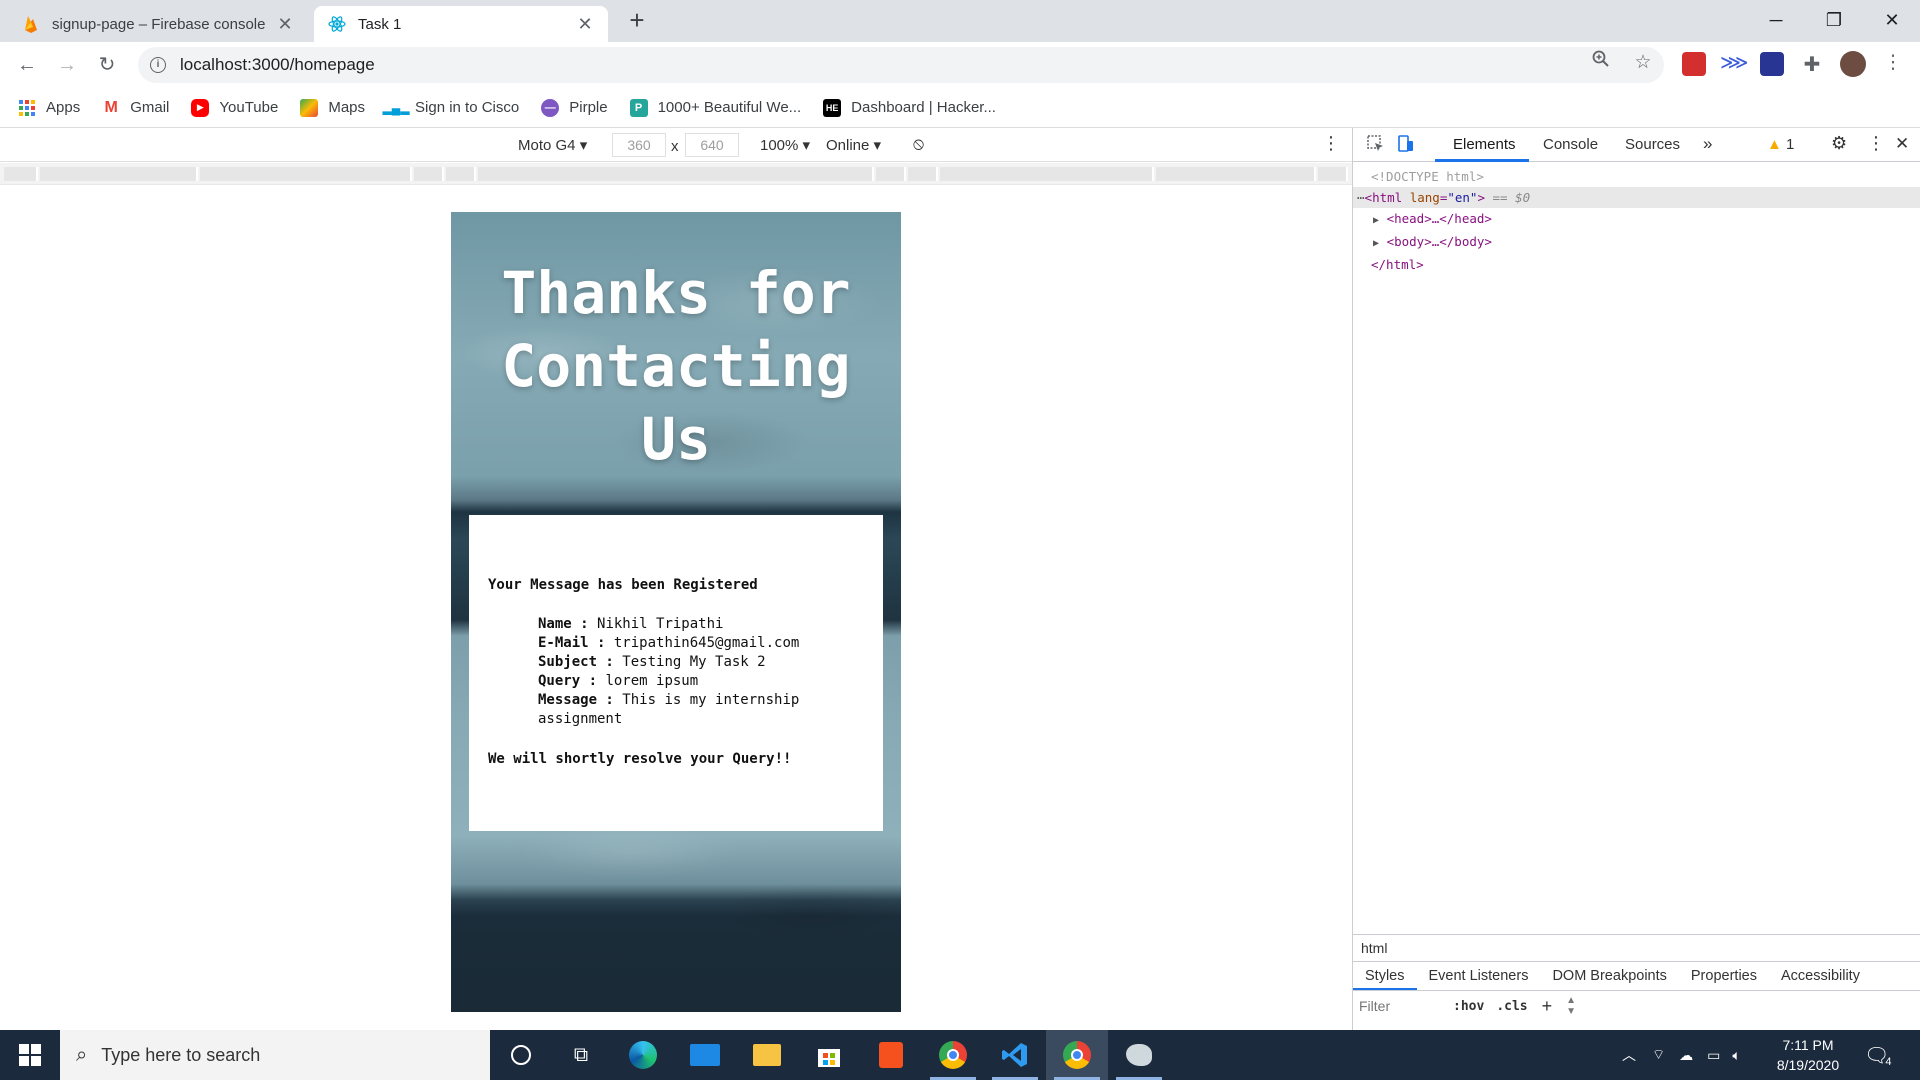 The image size is (1920, 1080). I want to click on device-select: Moto G4 ▾, so click(552, 145).